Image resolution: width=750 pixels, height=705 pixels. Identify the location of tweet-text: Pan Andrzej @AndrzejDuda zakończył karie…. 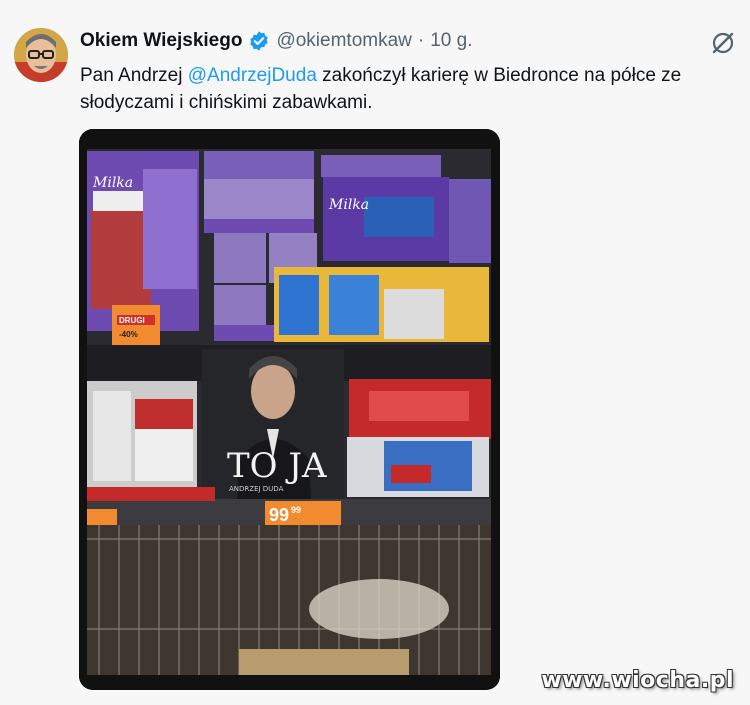
(405, 89).